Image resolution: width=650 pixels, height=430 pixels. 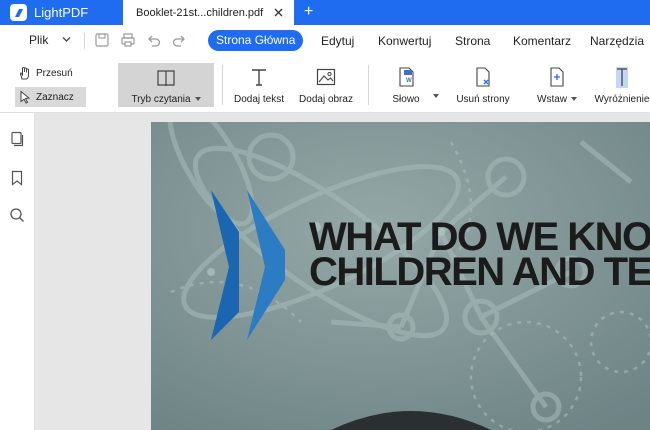 What do you see at coordinates (55, 97) in the screenshot?
I see `select-tool-label: Zaznacz` at bounding box center [55, 97].